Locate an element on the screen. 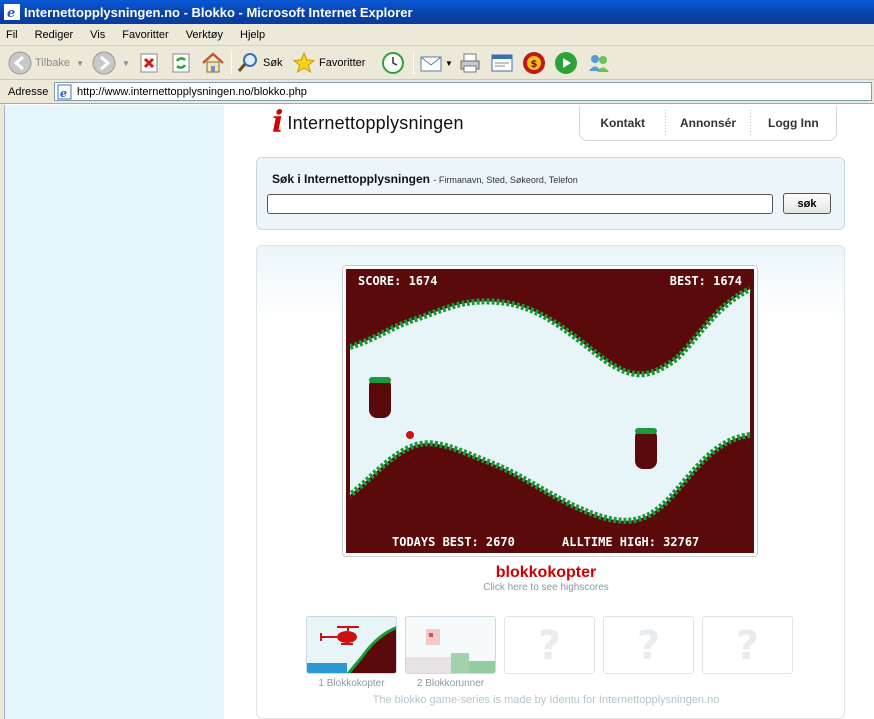 This screenshot has height=719, width=874. game-label-1: 1 Blokkokopter is located at coordinates (351, 683).